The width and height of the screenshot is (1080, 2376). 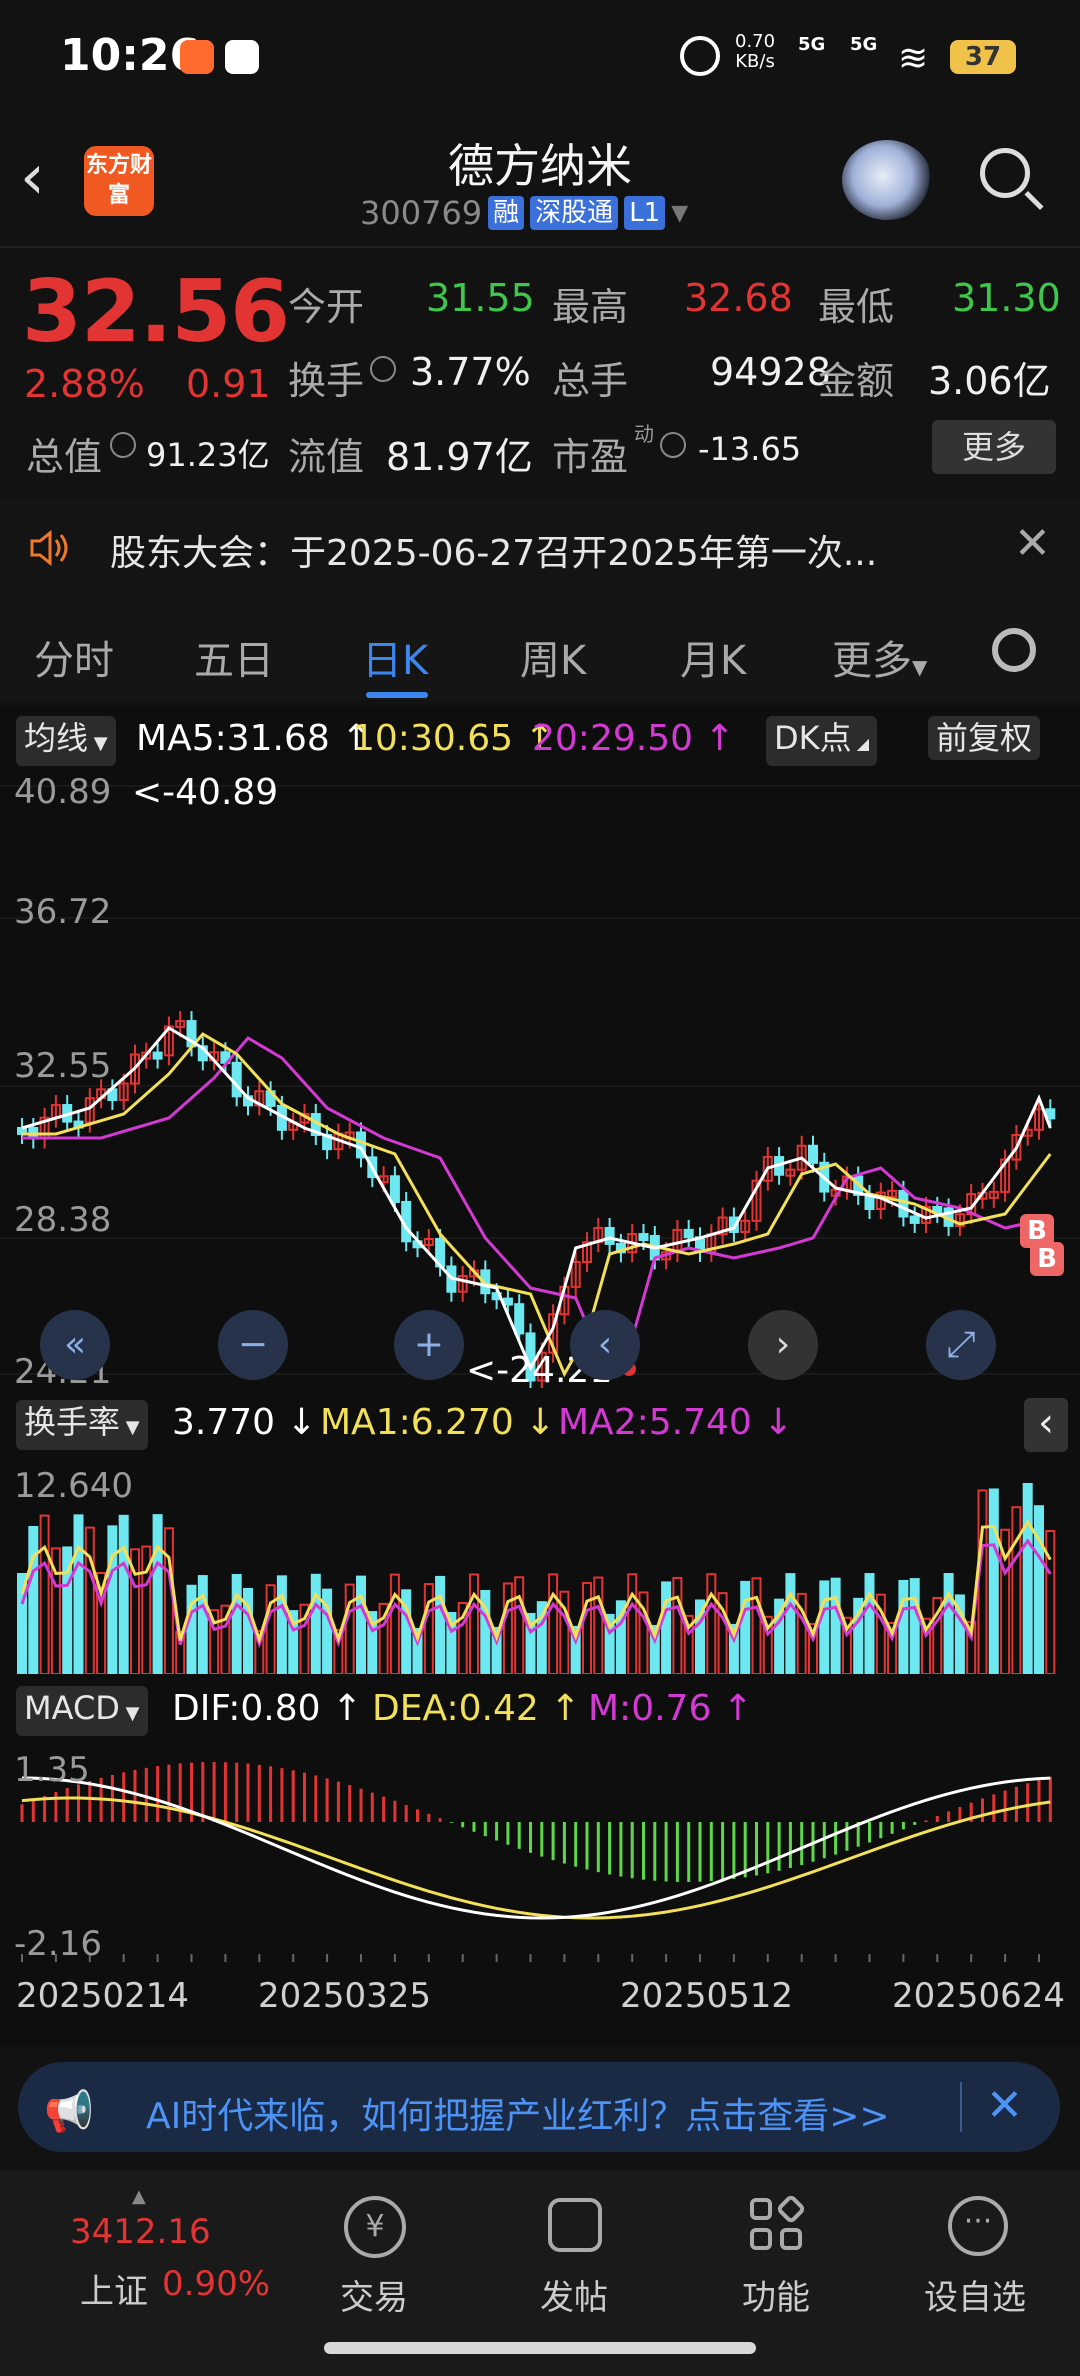 What do you see at coordinates (63, 792) in the screenshot?
I see `kline-axis-1: 40.89` at bounding box center [63, 792].